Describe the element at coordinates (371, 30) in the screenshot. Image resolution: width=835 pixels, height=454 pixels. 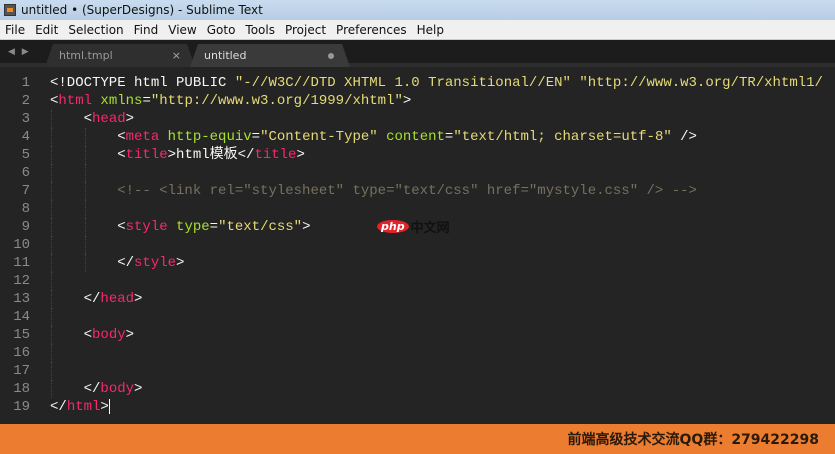
I see `menu-preferences: Preferences` at that location.